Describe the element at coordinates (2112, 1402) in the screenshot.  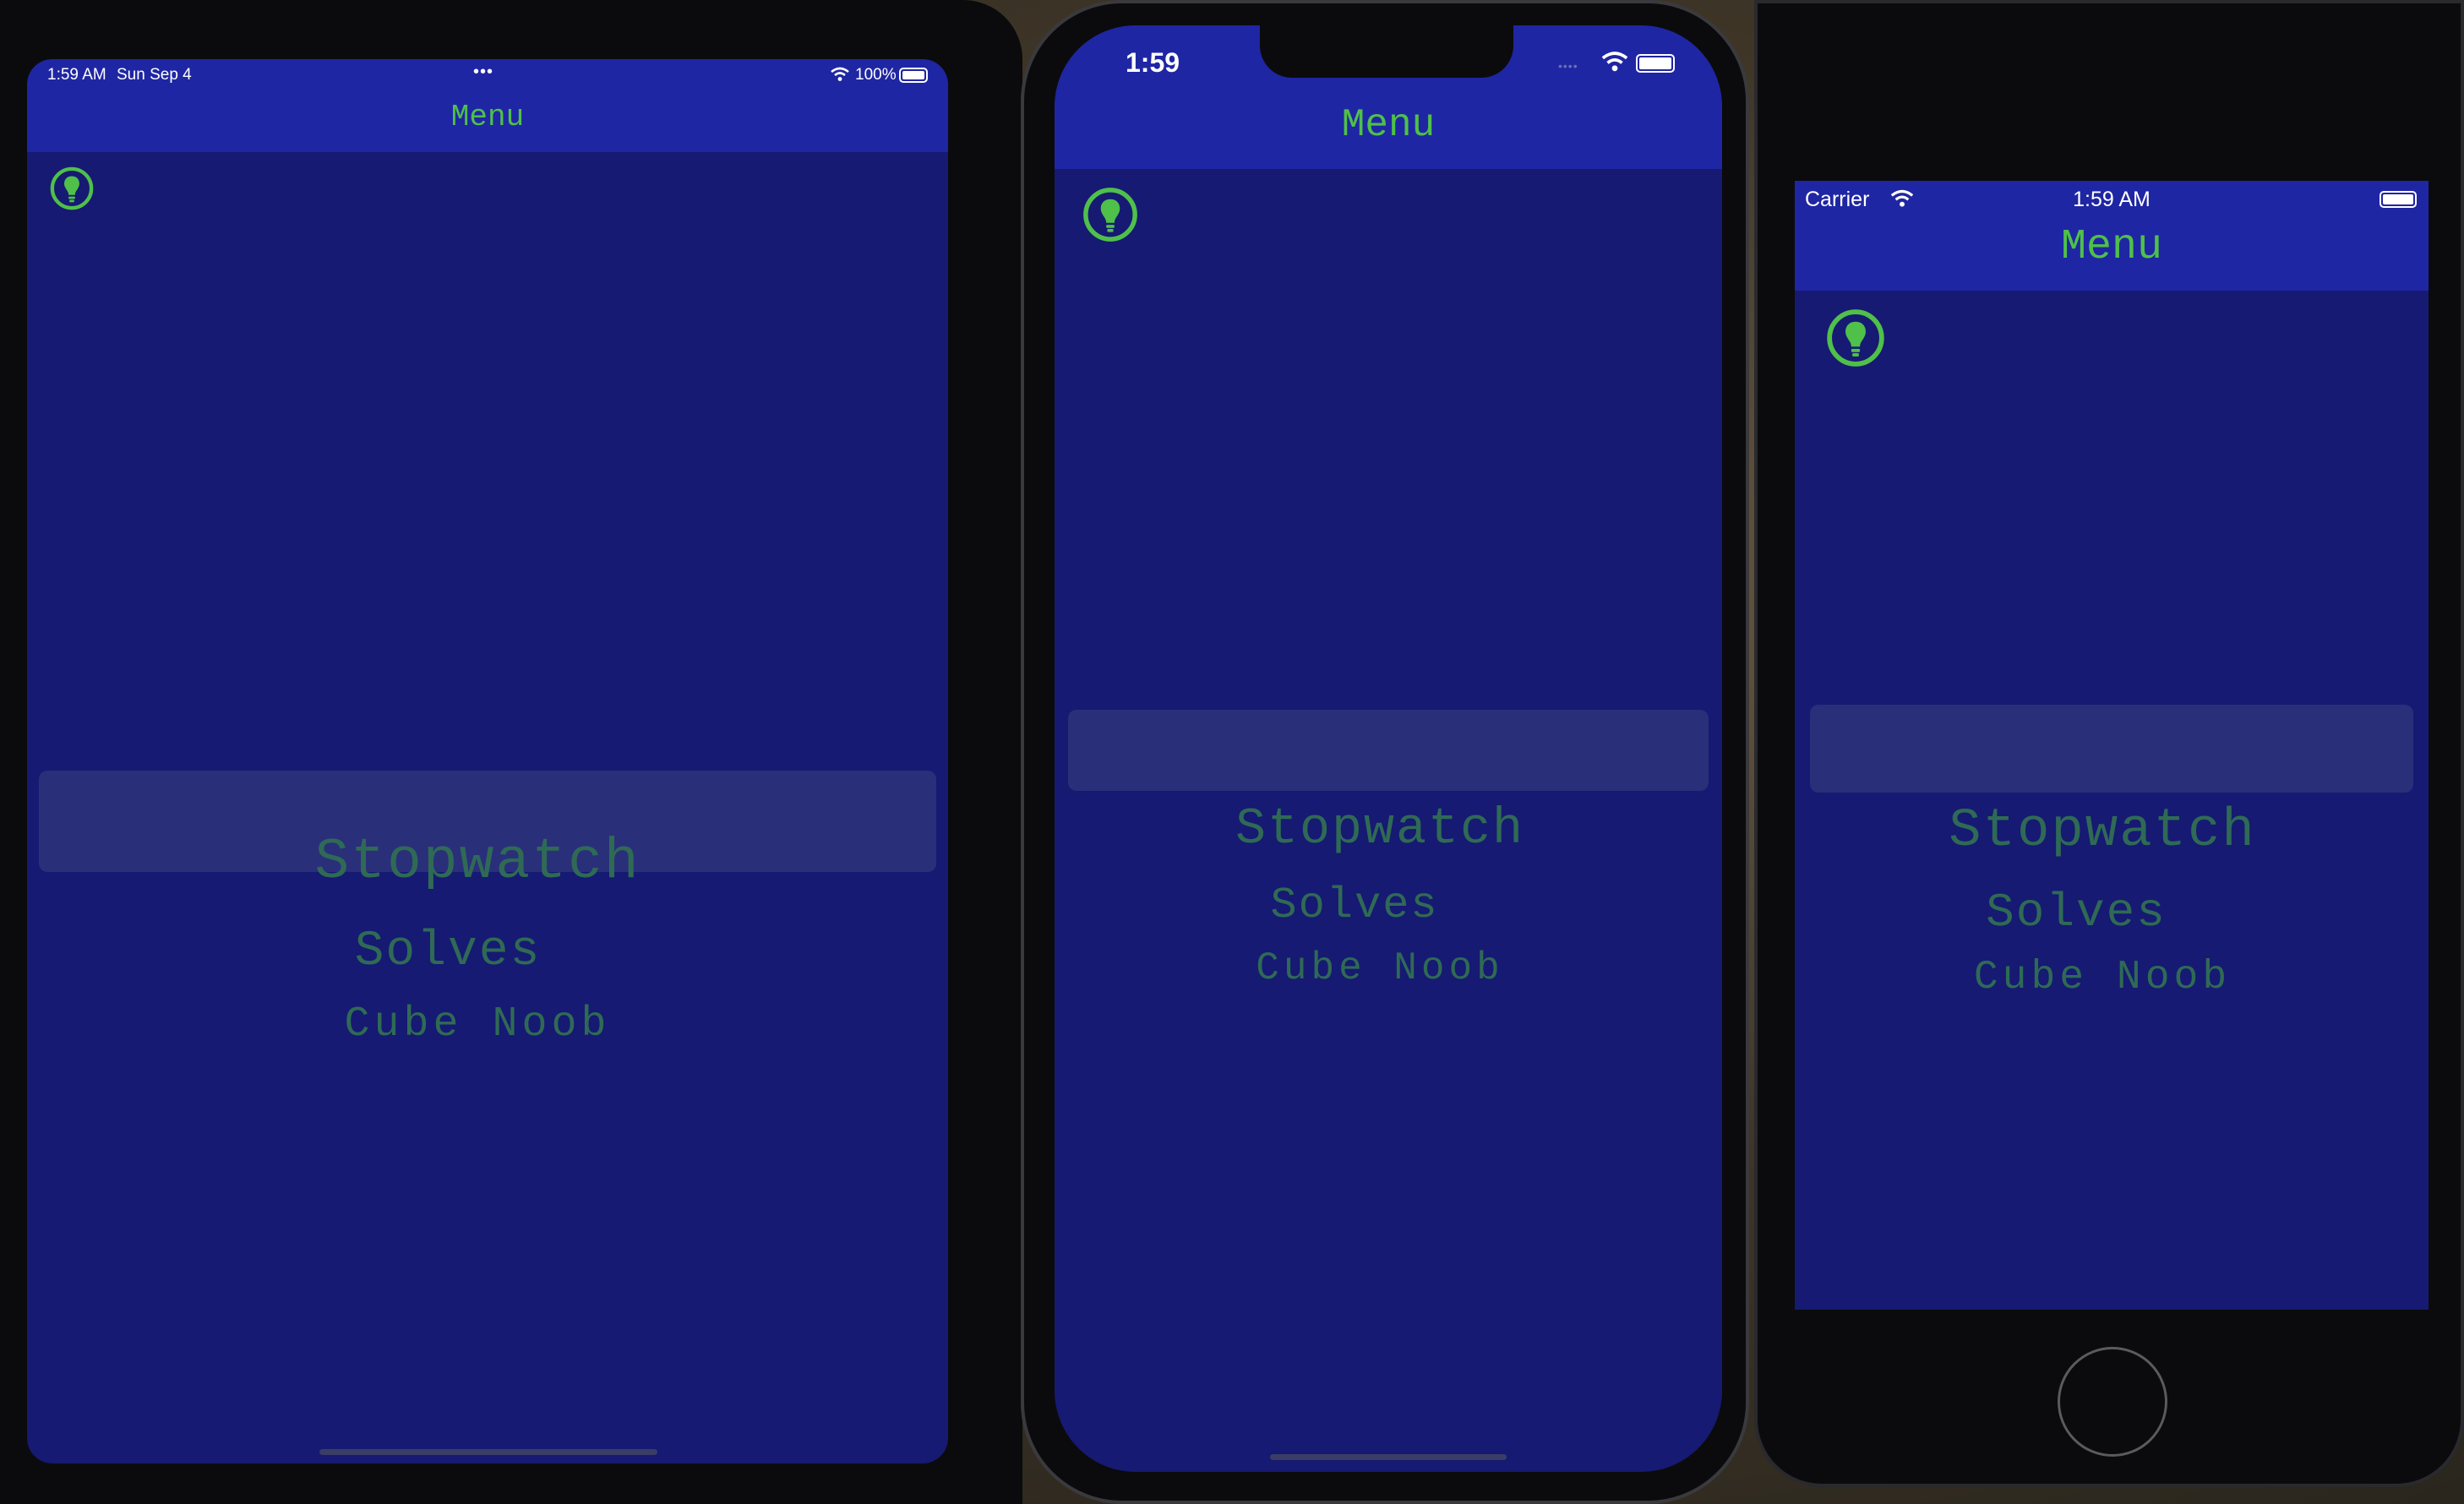
I see `home-button` at that location.